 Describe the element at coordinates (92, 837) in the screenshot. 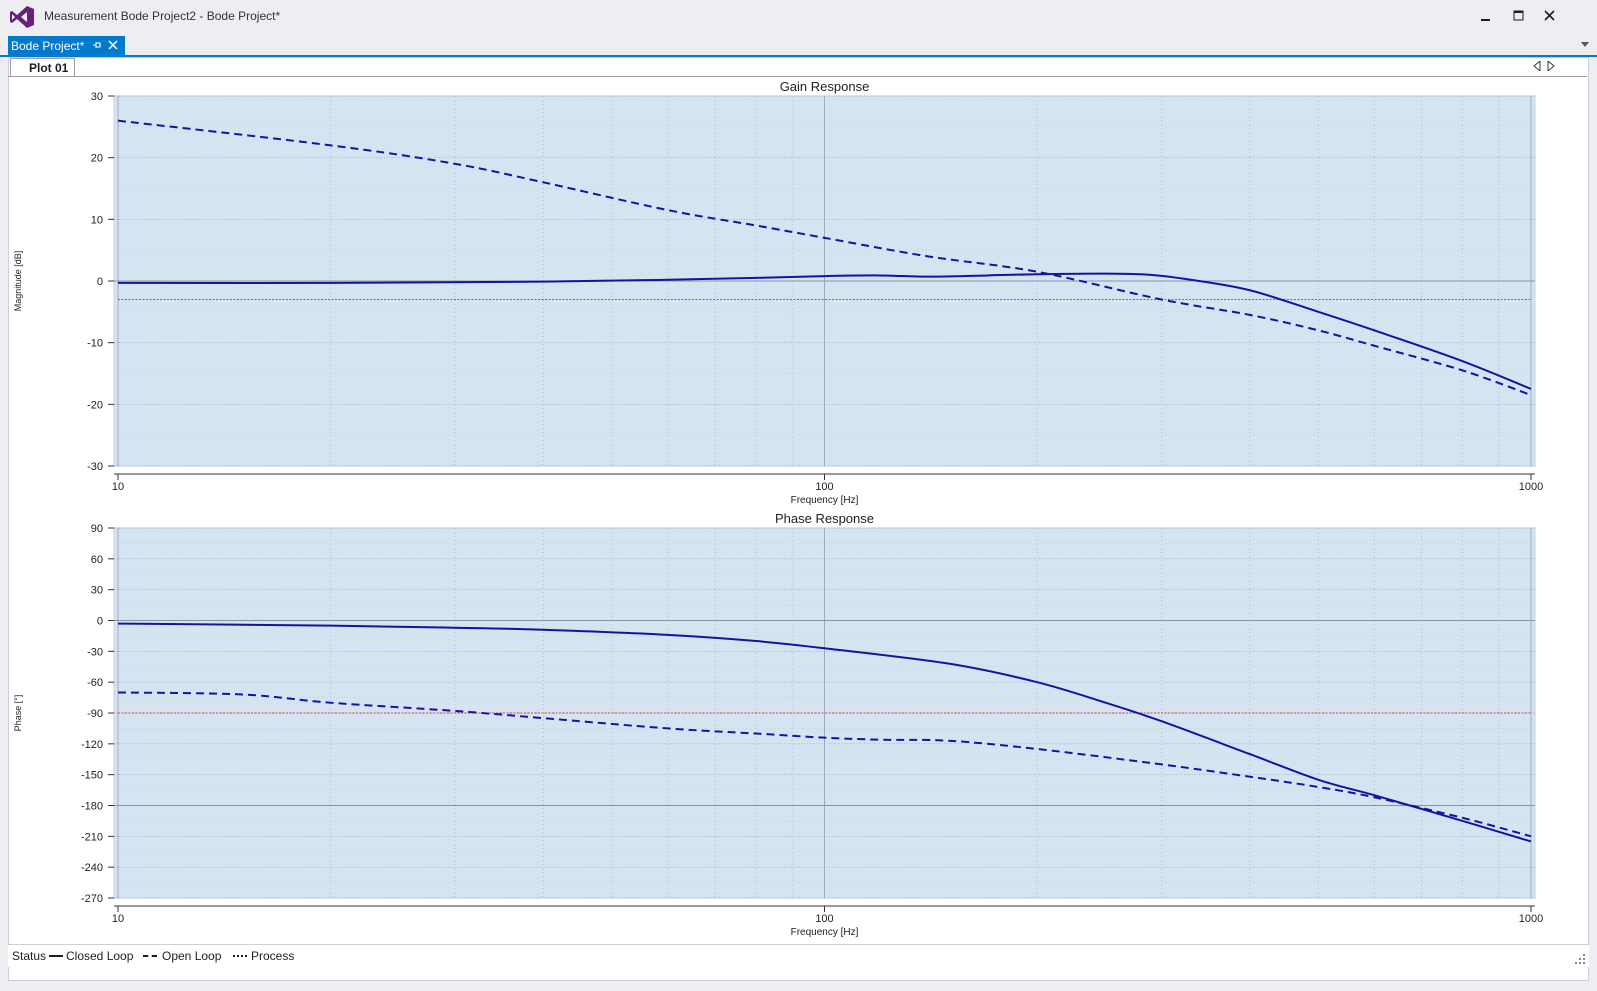

I see `y-tick-label: -210` at that location.